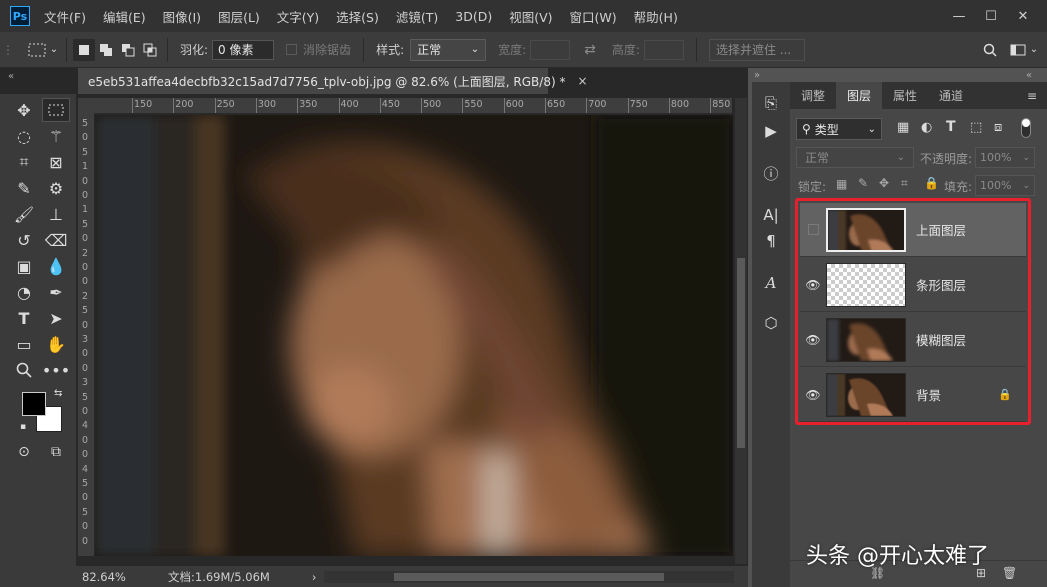  Describe the element at coordinates (24, 240) in the screenshot. I see `history-brush-icon: ↺` at that location.